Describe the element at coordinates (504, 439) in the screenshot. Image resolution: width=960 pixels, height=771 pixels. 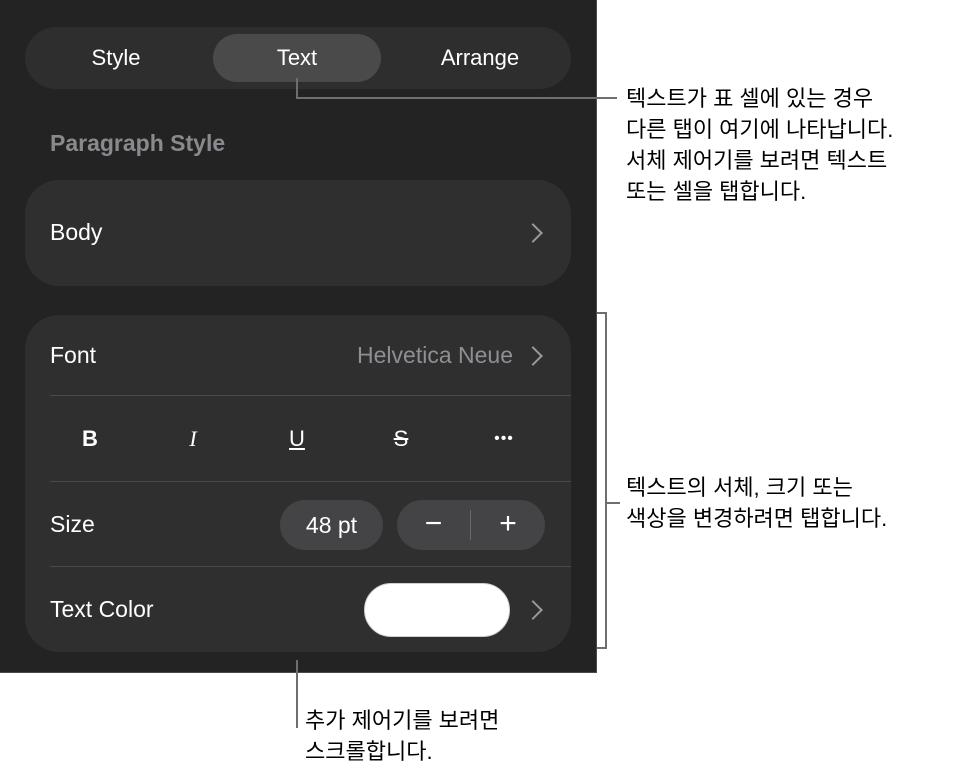
I see `more-options-button: •••` at that location.